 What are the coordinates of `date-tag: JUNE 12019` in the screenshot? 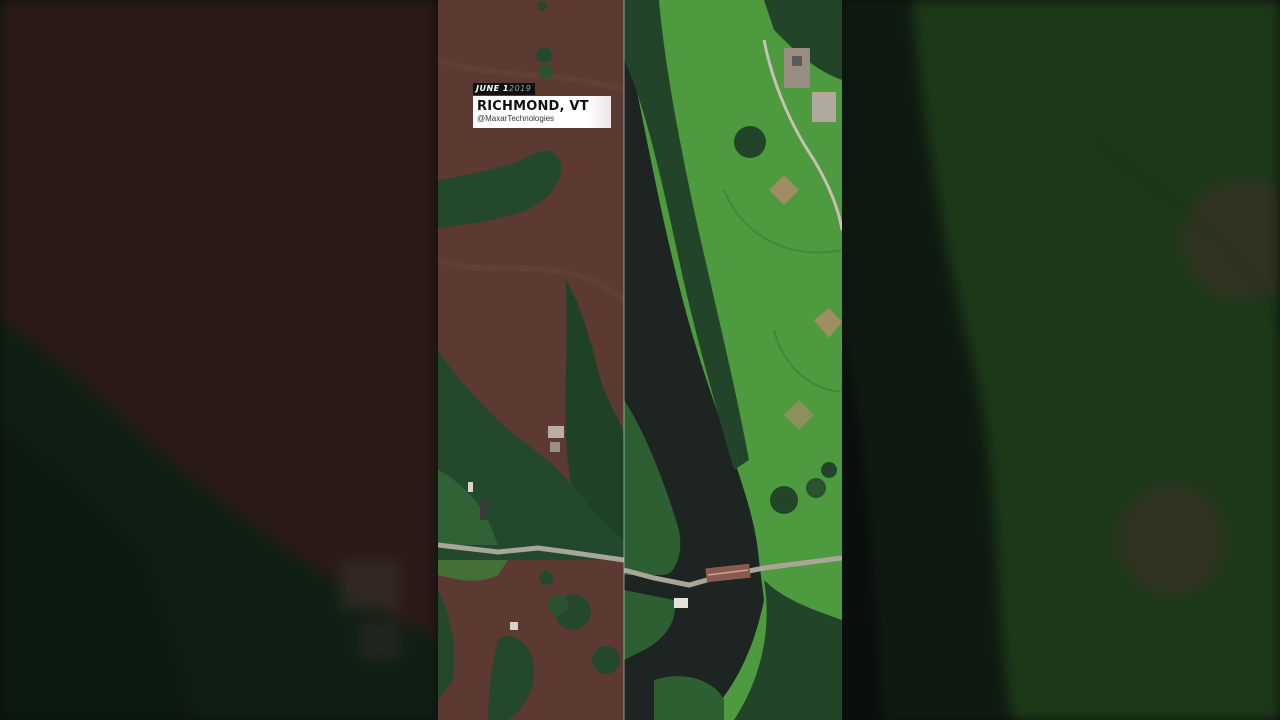 It's located at (504, 89).